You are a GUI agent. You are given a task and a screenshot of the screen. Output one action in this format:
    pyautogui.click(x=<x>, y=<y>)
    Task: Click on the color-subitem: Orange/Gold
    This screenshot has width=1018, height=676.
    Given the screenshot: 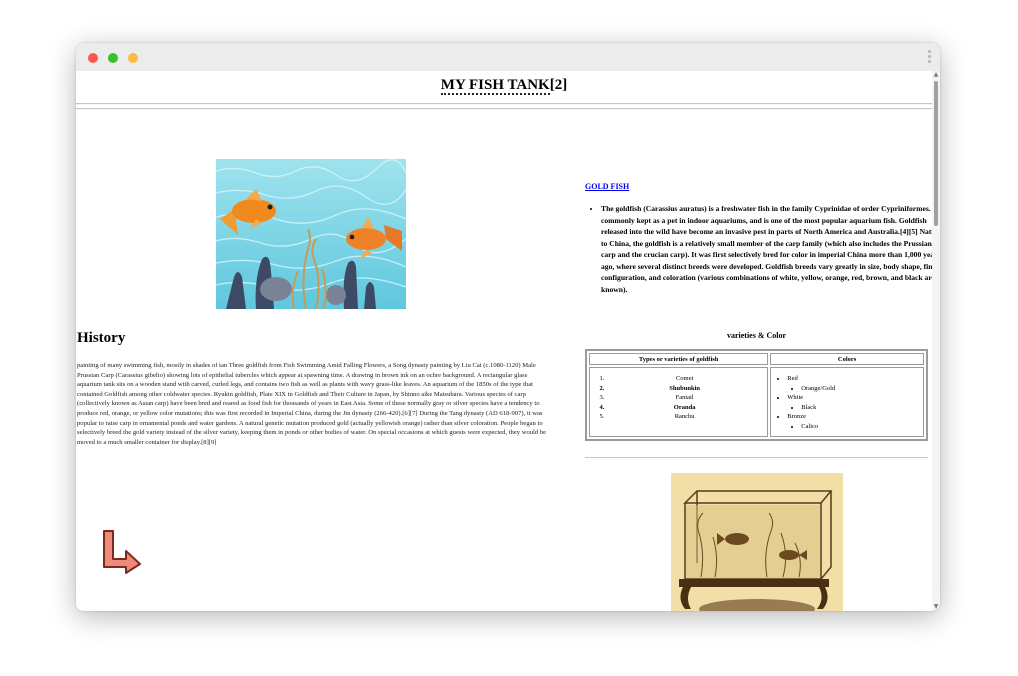 What is the action you would take?
    pyautogui.click(x=860, y=389)
    